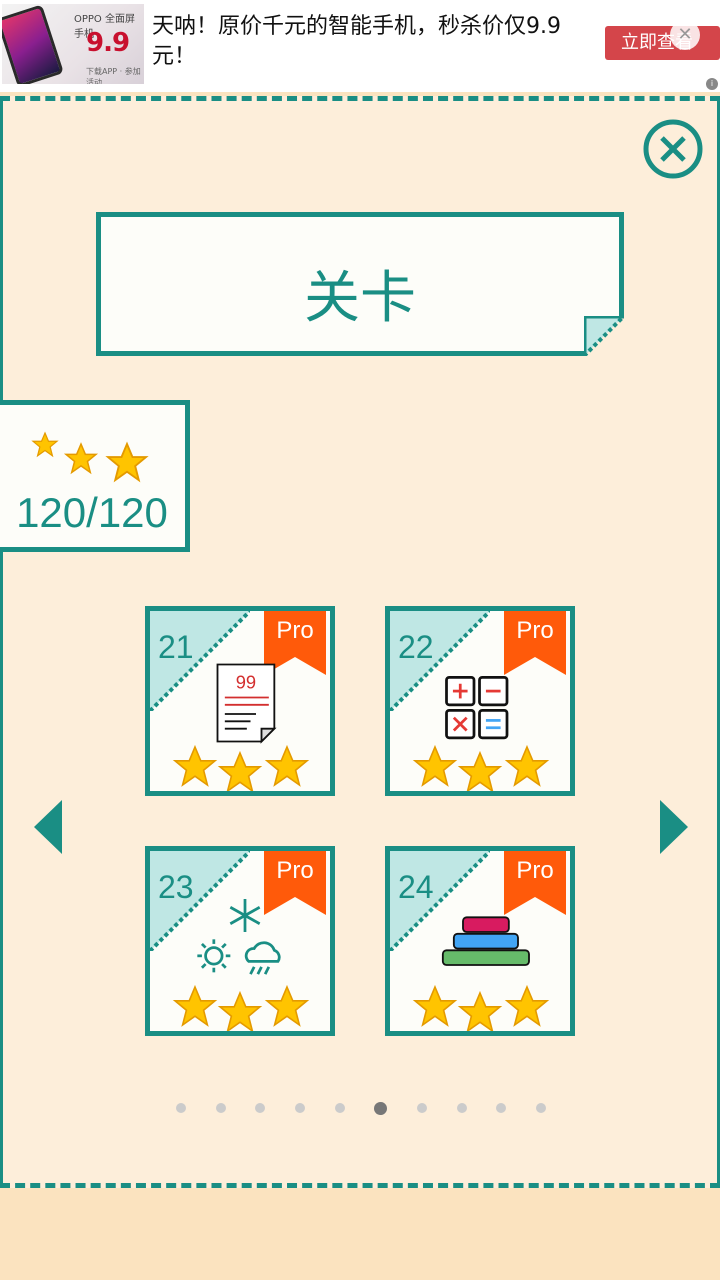  What do you see at coordinates (113, 75) in the screenshot?
I see `ad-price-note: 下载APP · 参加活动` at bounding box center [113, 75].